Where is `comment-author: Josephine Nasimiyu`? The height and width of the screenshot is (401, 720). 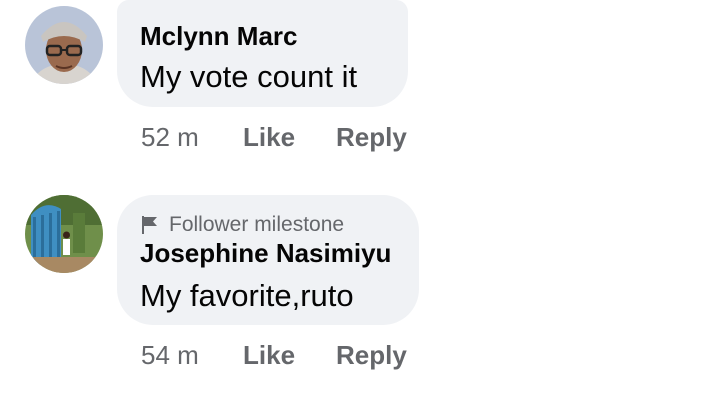
comment-author: Josephine Nasimiyu is located at coordinates (265, 253).